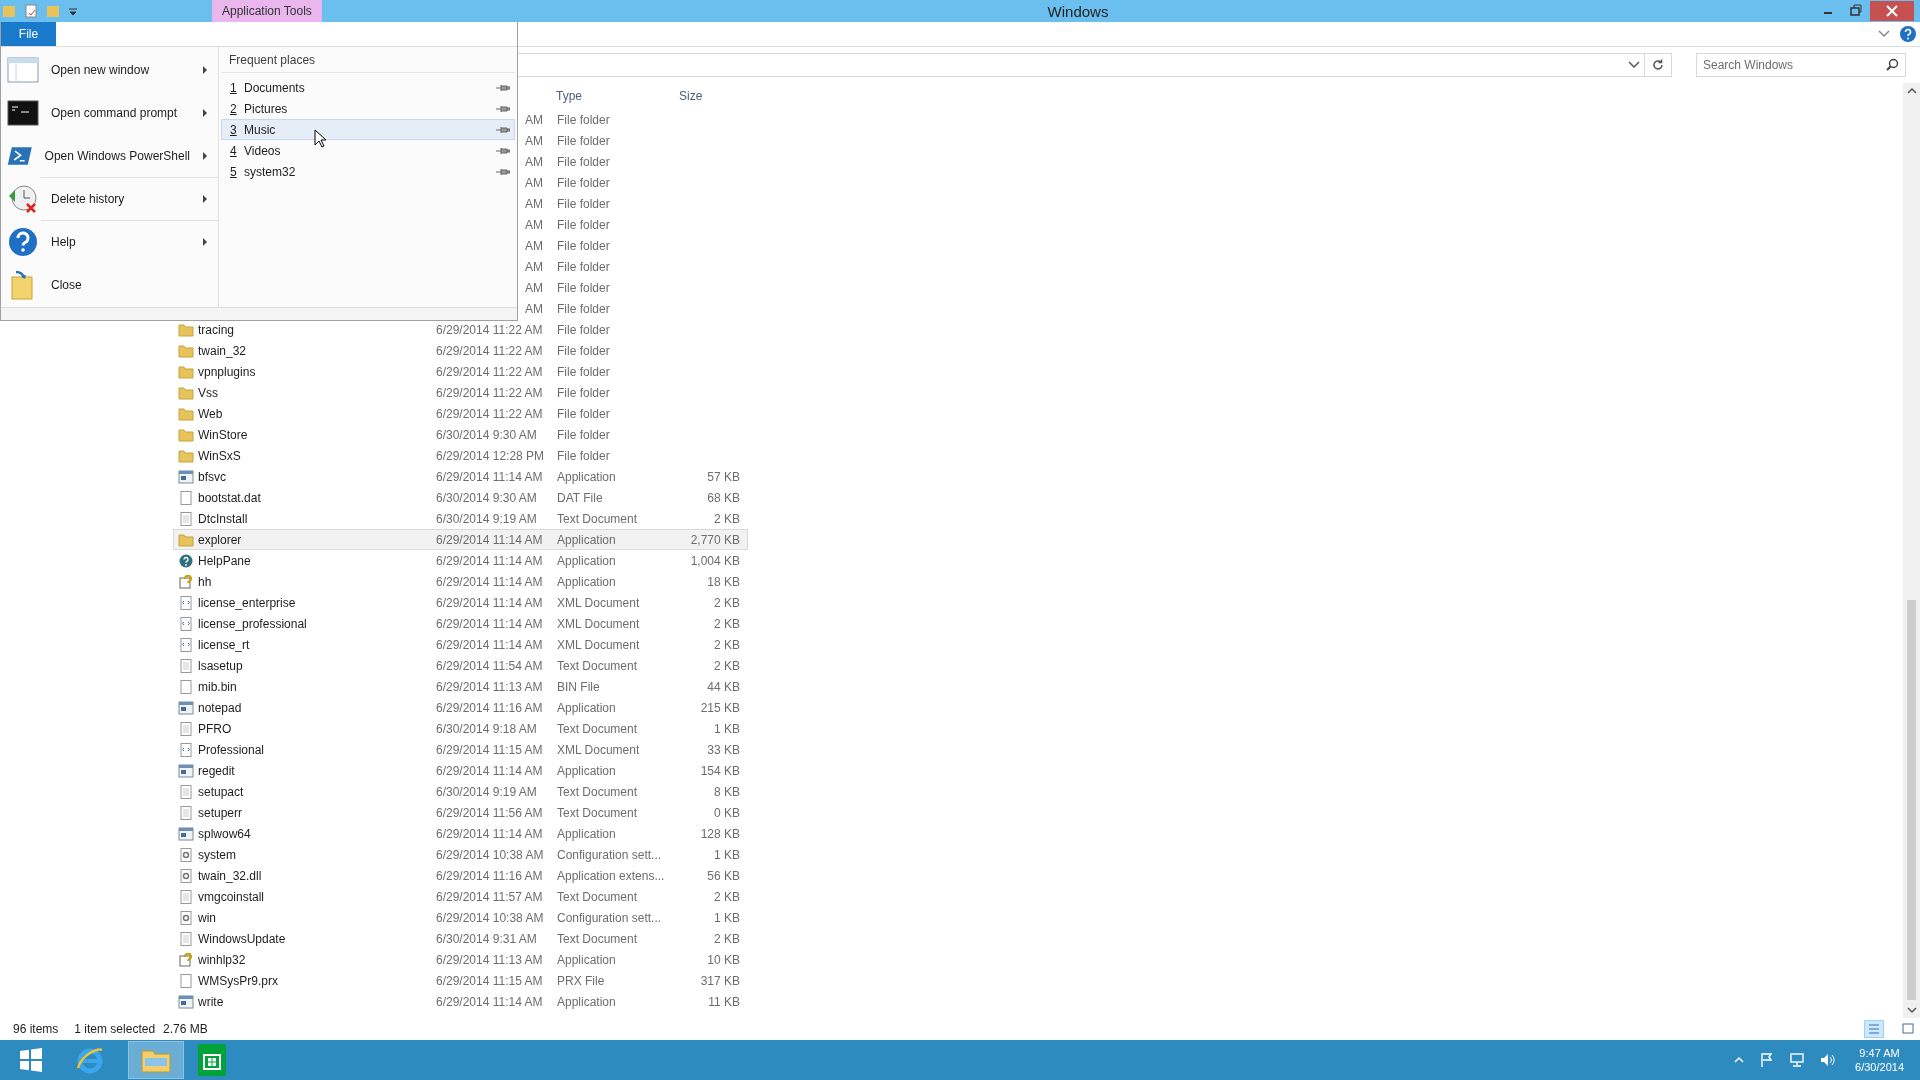 The width and height of the screenshot is (1920, 1080). What do you see at coordinates (320, 138) in the screenshot?
I see `mouse-cursor-icon` at bounding box center [320, 138].